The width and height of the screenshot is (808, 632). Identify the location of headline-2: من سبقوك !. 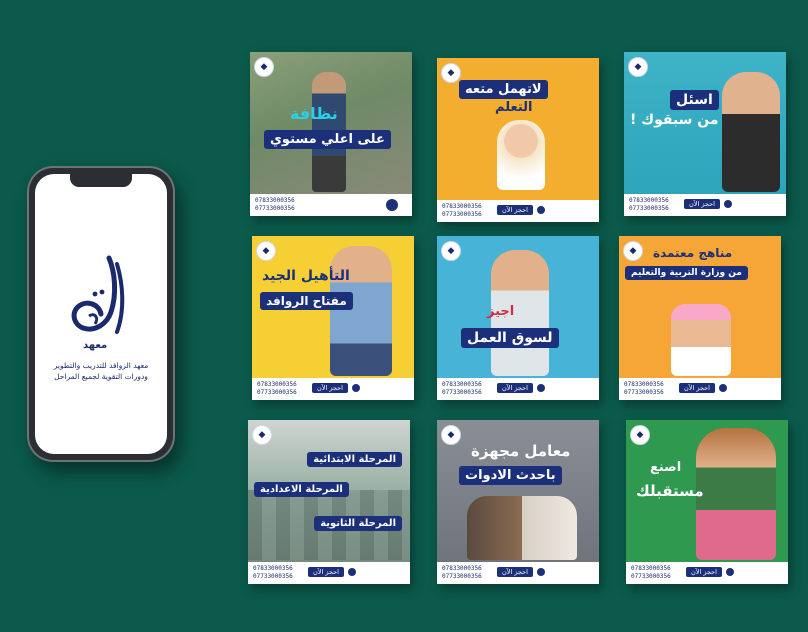
(674, 120).